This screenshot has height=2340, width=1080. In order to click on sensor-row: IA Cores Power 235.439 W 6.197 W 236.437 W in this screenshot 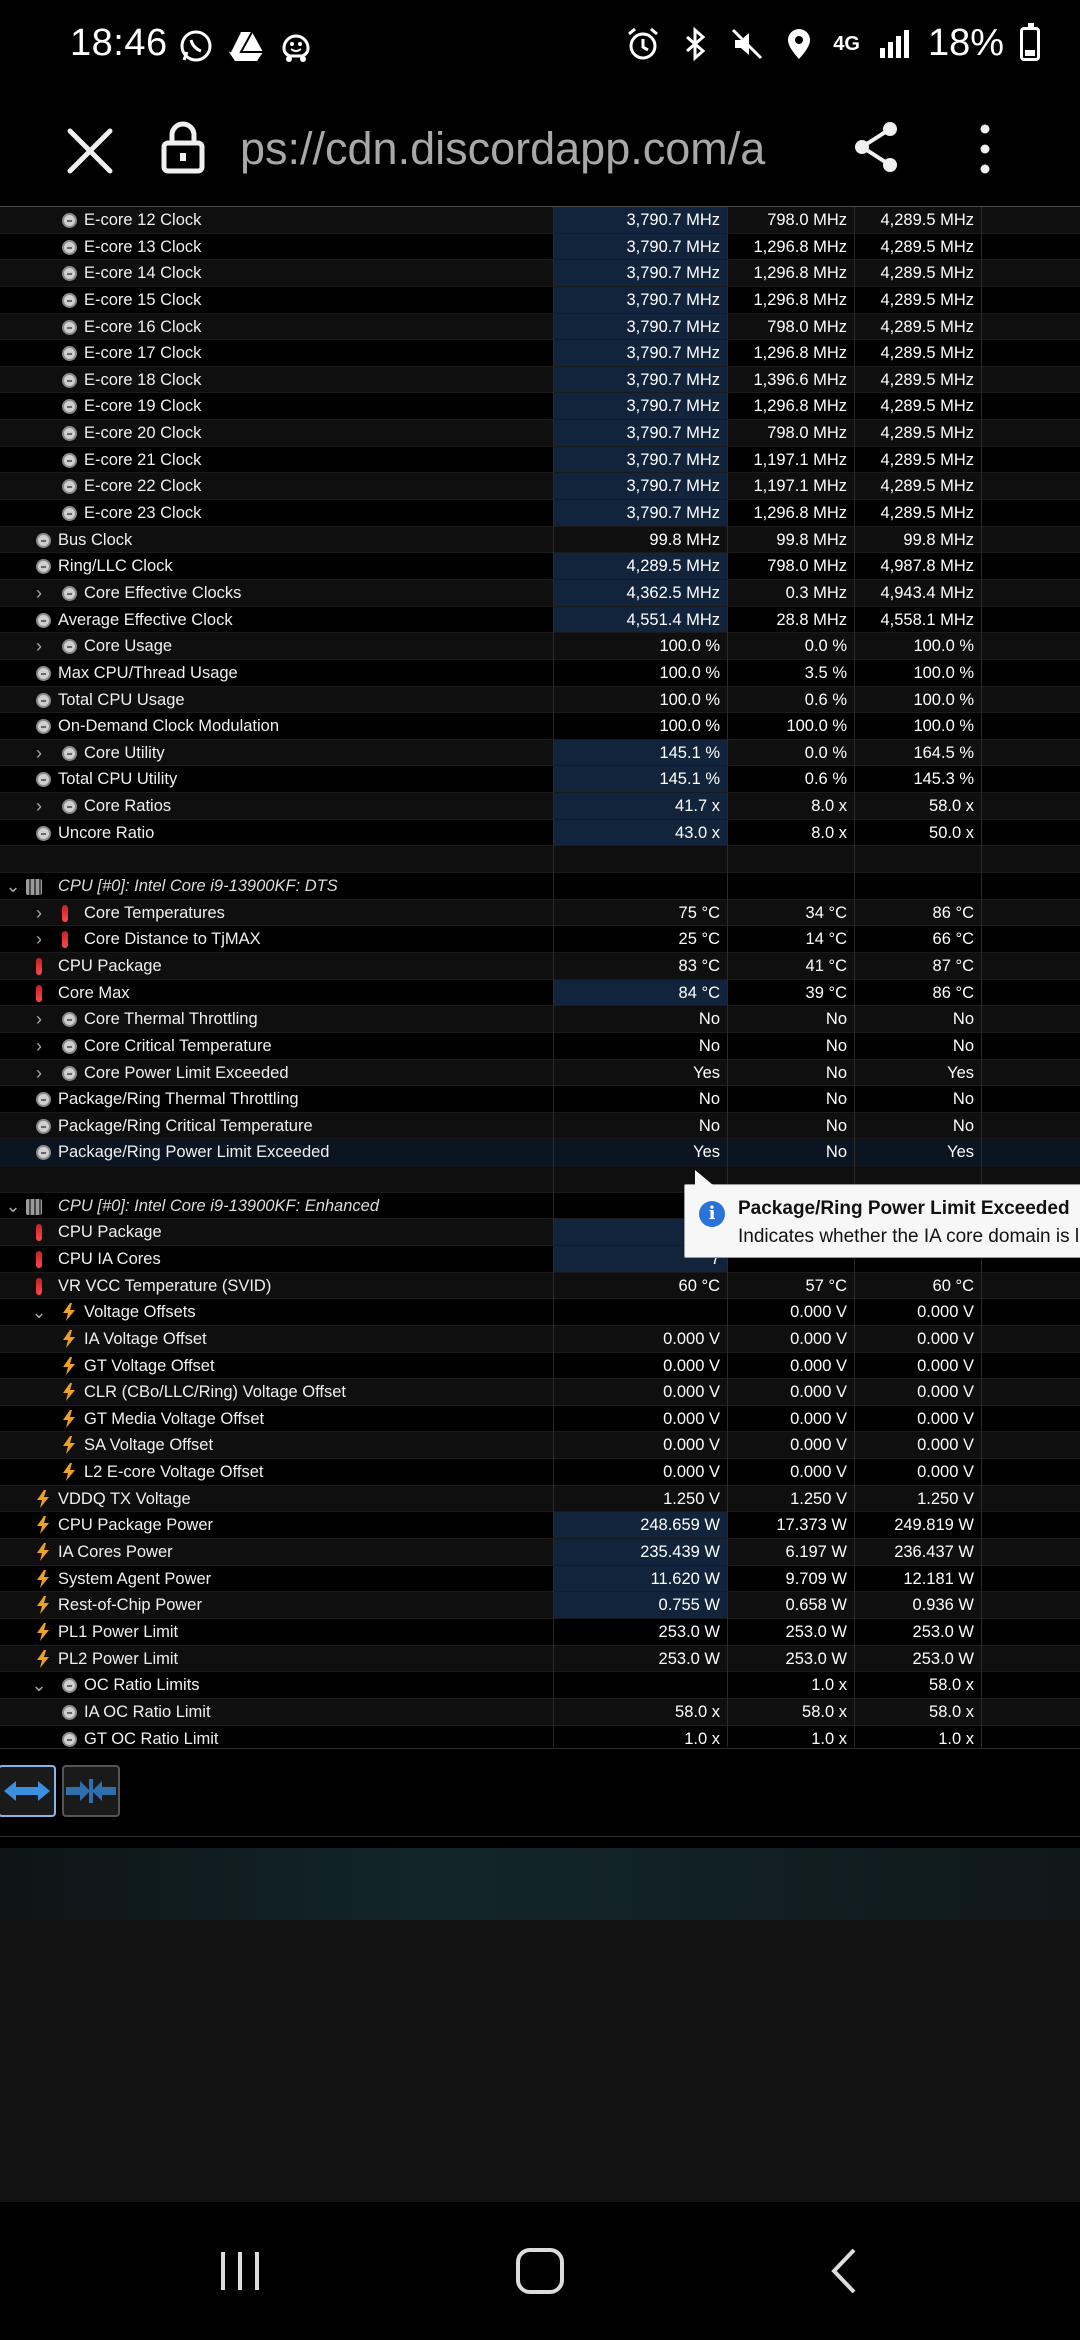, I will do `click(540, 1552)`.